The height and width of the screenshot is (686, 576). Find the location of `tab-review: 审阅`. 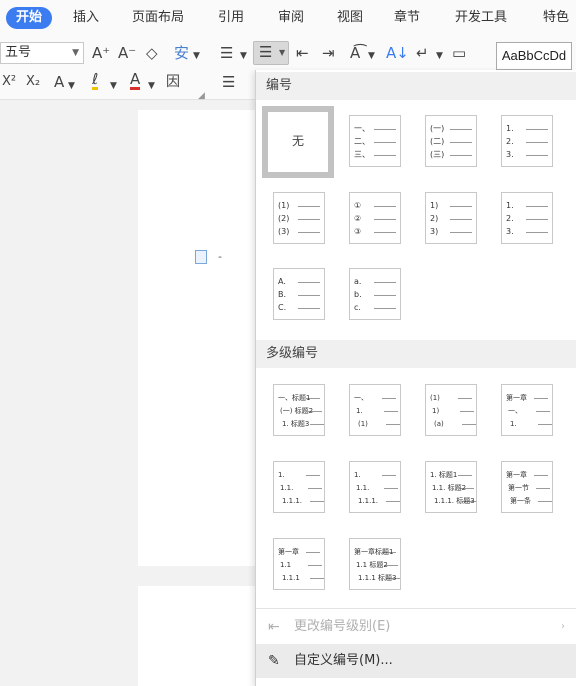

tab-review: 审阅 is located at coordinates (291, 18).